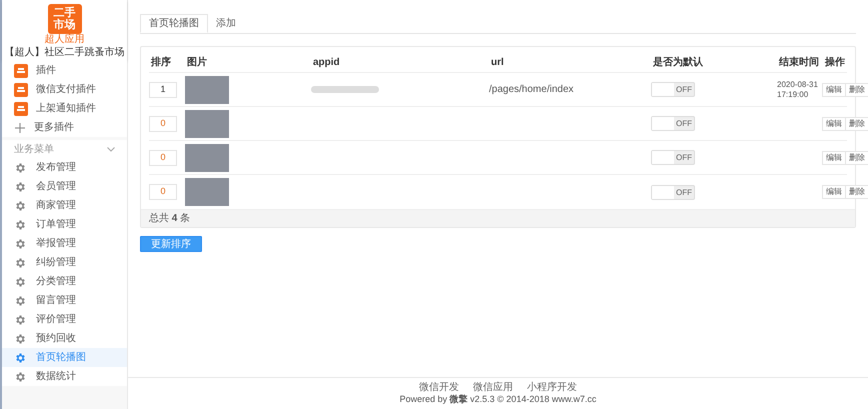  I want to click on plugin-item: 上架通知插件, so click(64, 108).